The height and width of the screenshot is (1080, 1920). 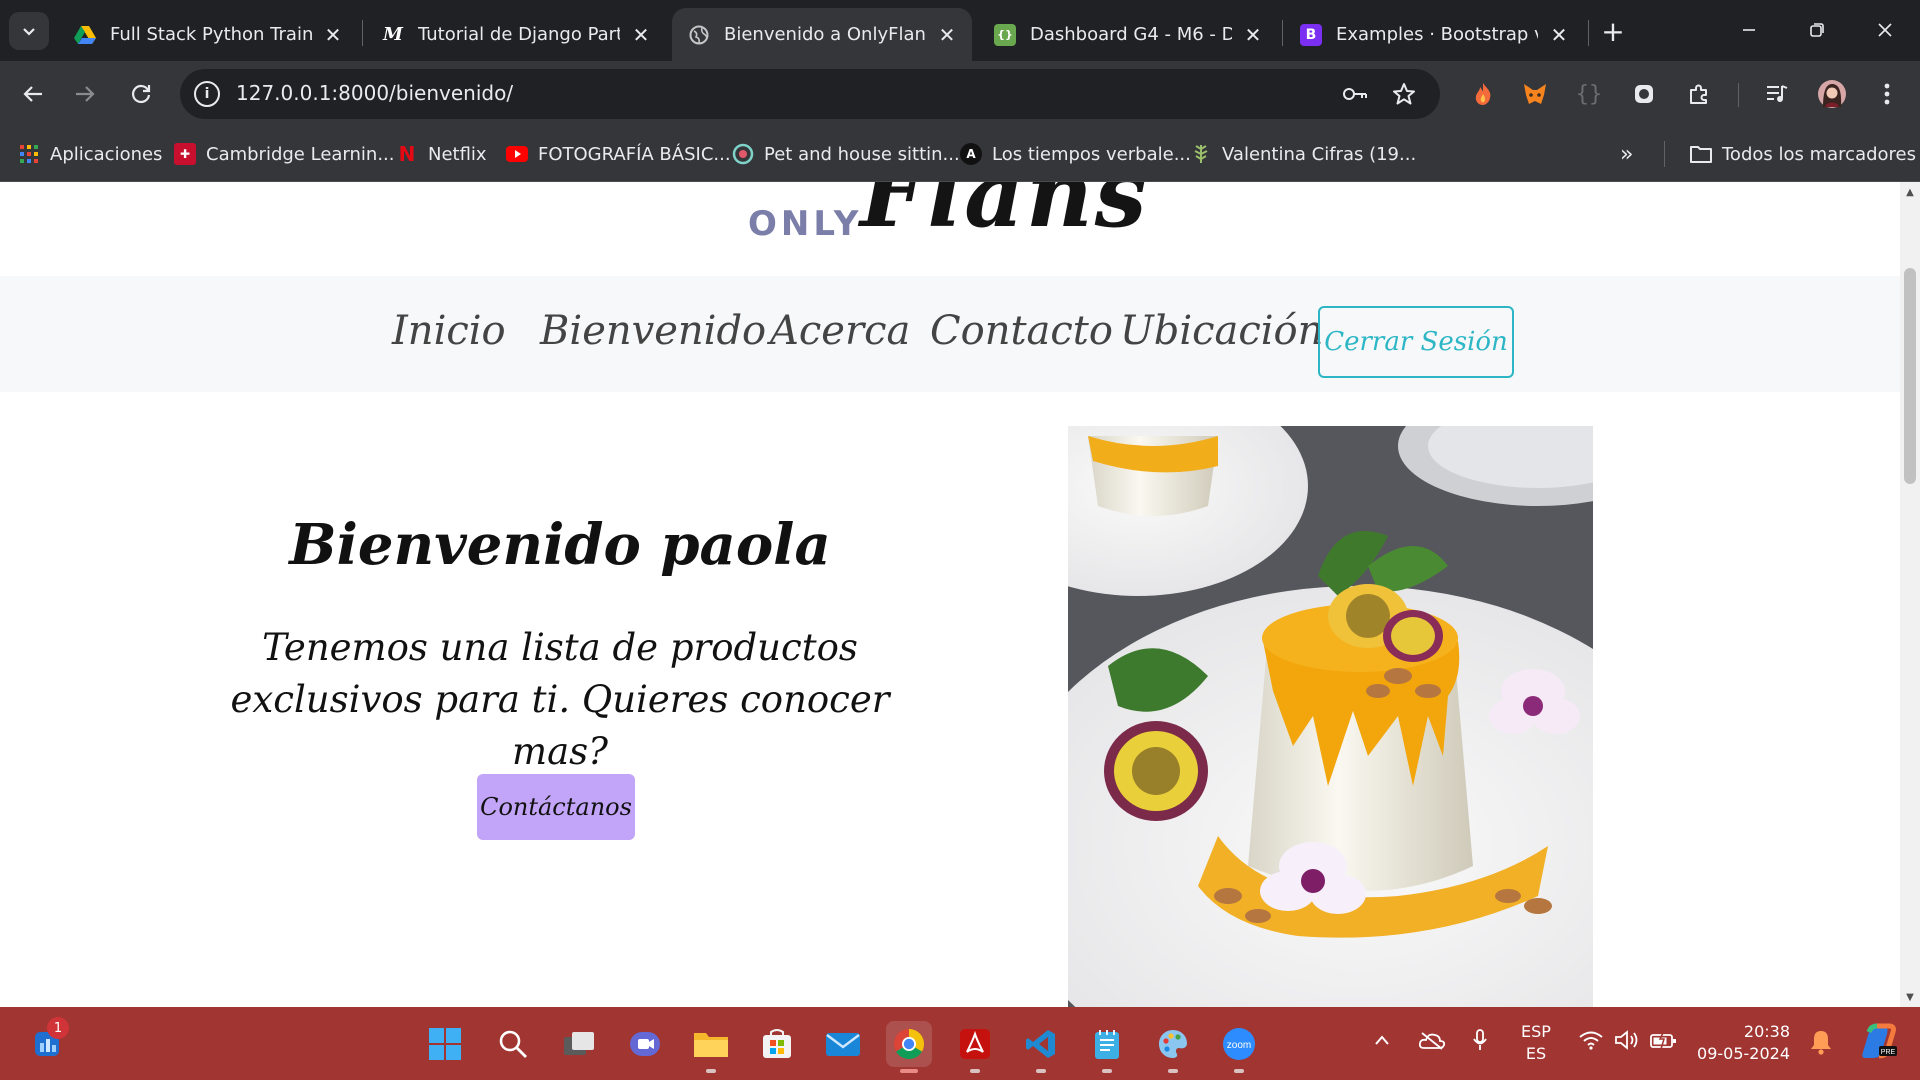 I want to click on windows-taskbar: zoom ESP ES 20:38 09-05-2024 PRE, so click(x=960, y=1043).